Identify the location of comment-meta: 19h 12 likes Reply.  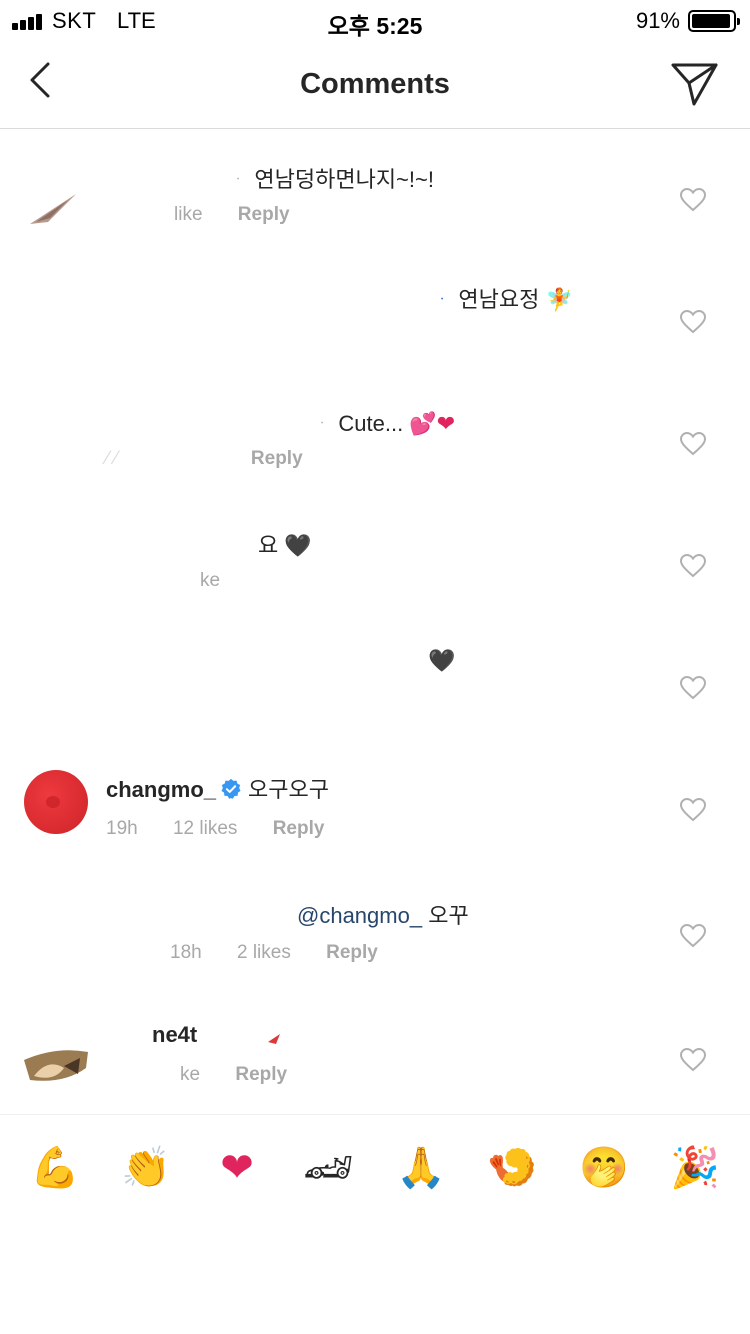
(230, 829).